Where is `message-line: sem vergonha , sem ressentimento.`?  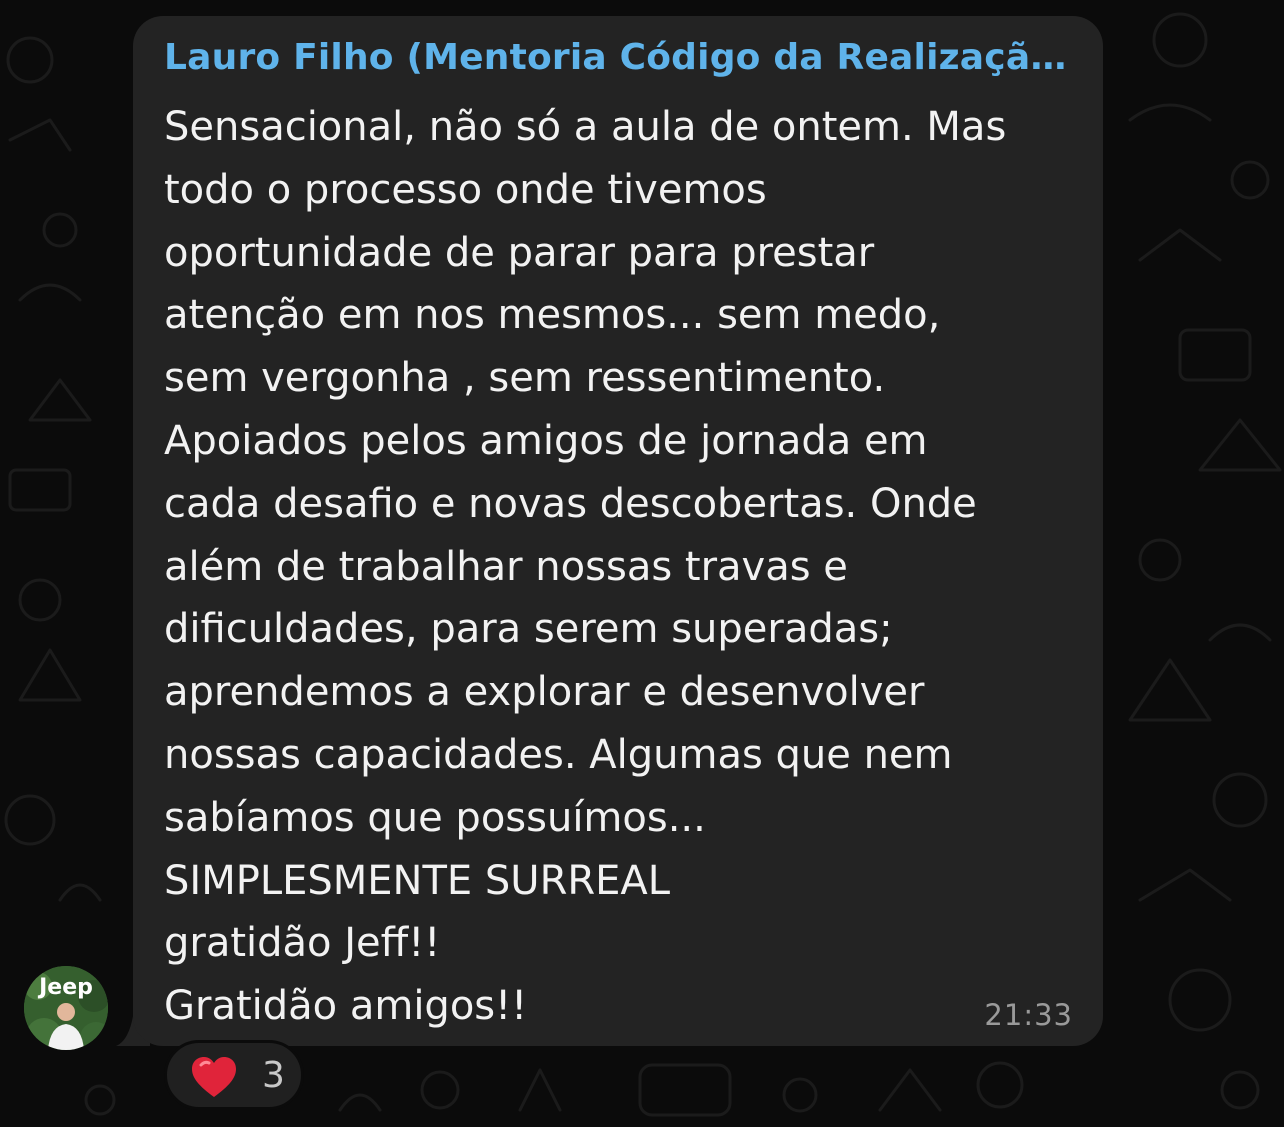
message-line: sem vergonha , sem ressentimento. is located at coordinates (525, 378).